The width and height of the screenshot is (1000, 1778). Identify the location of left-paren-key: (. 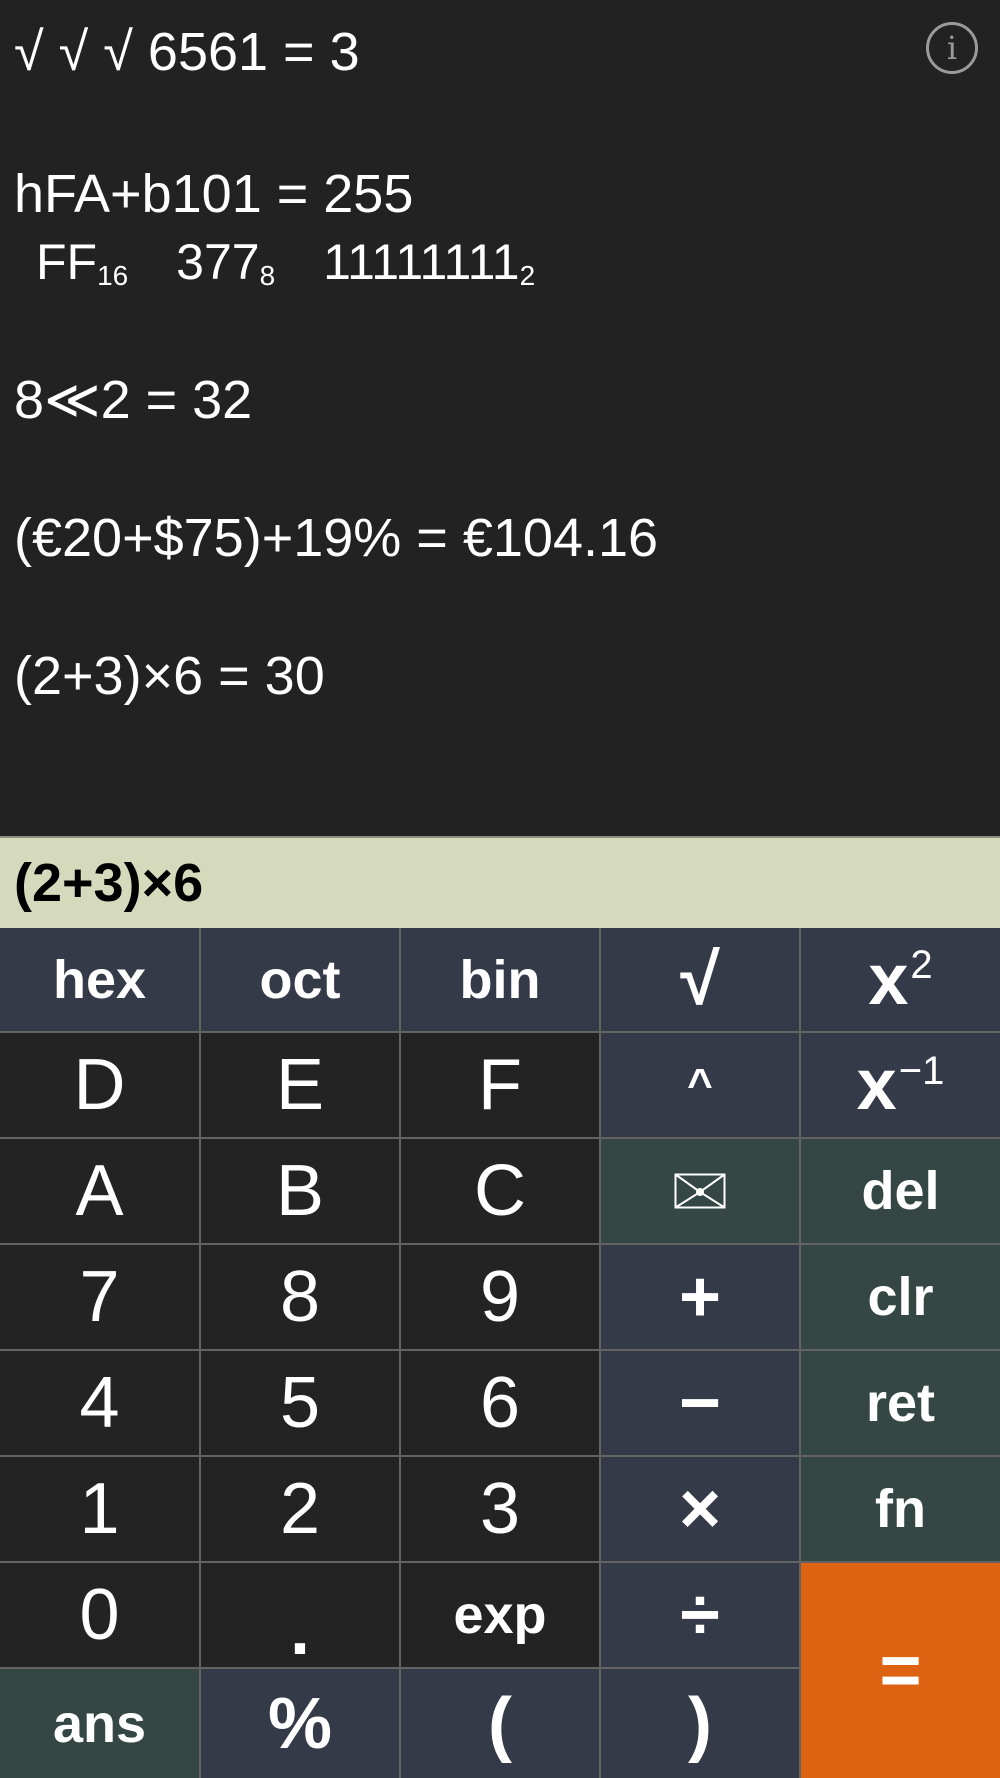
(500, 1723).